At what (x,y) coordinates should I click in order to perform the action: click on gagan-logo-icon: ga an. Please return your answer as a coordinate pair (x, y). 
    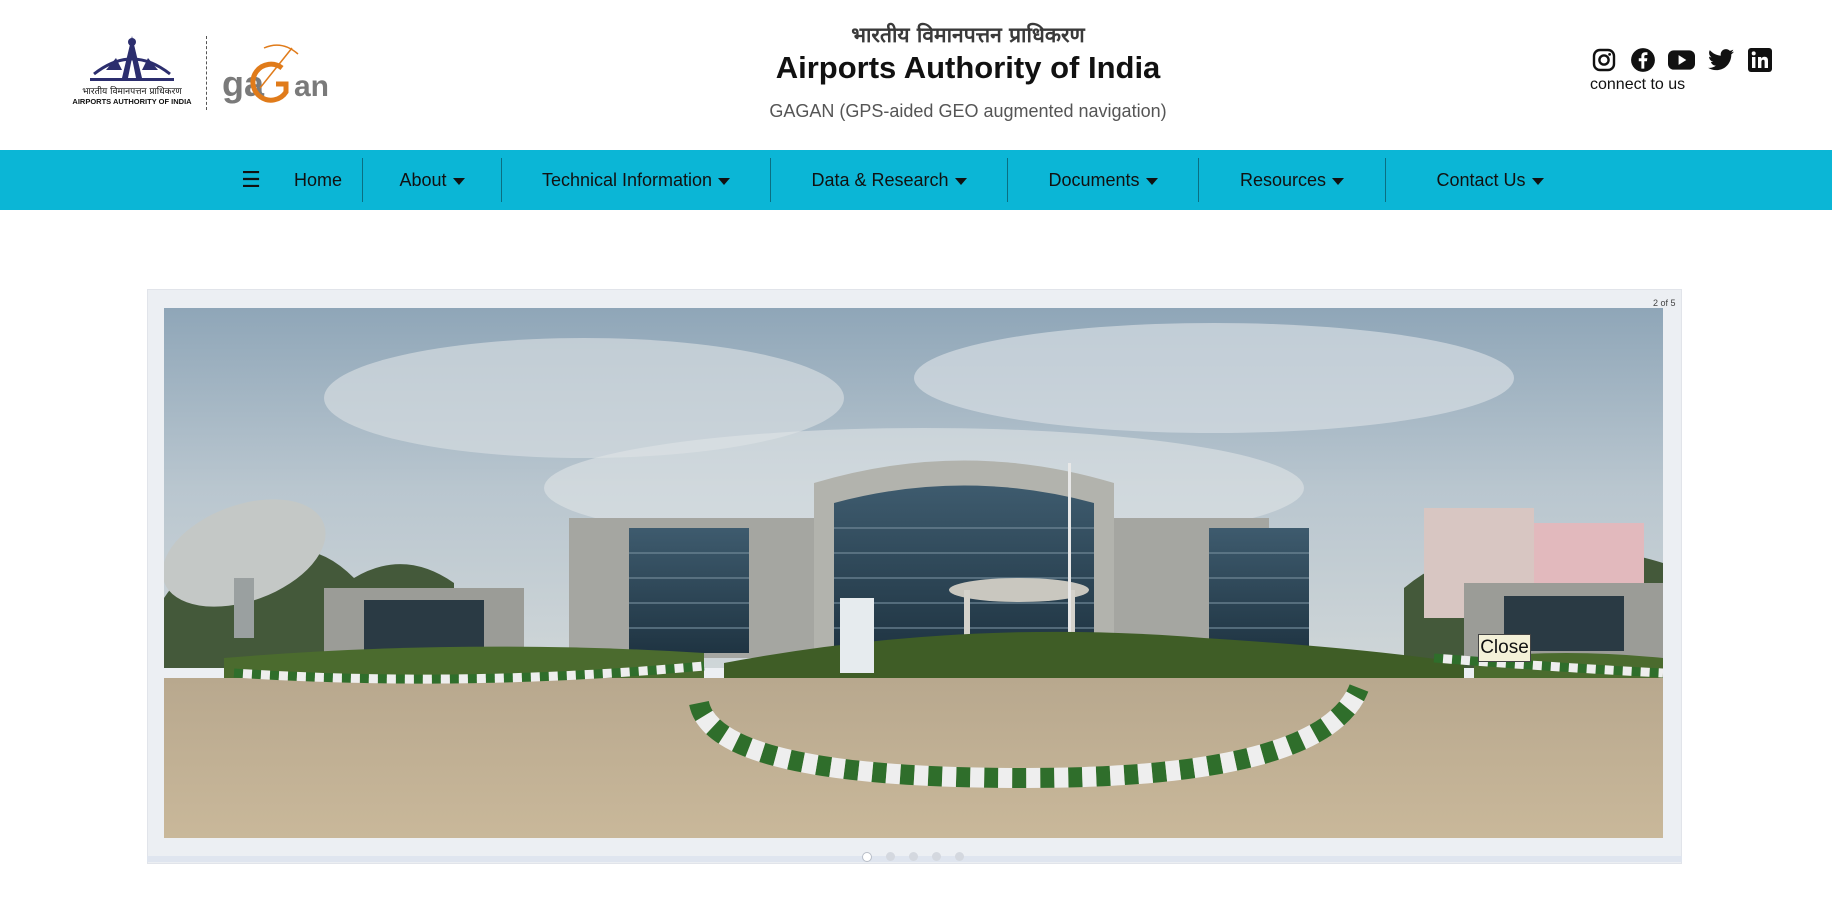
    Looking at the image, I should click on (275, 74).